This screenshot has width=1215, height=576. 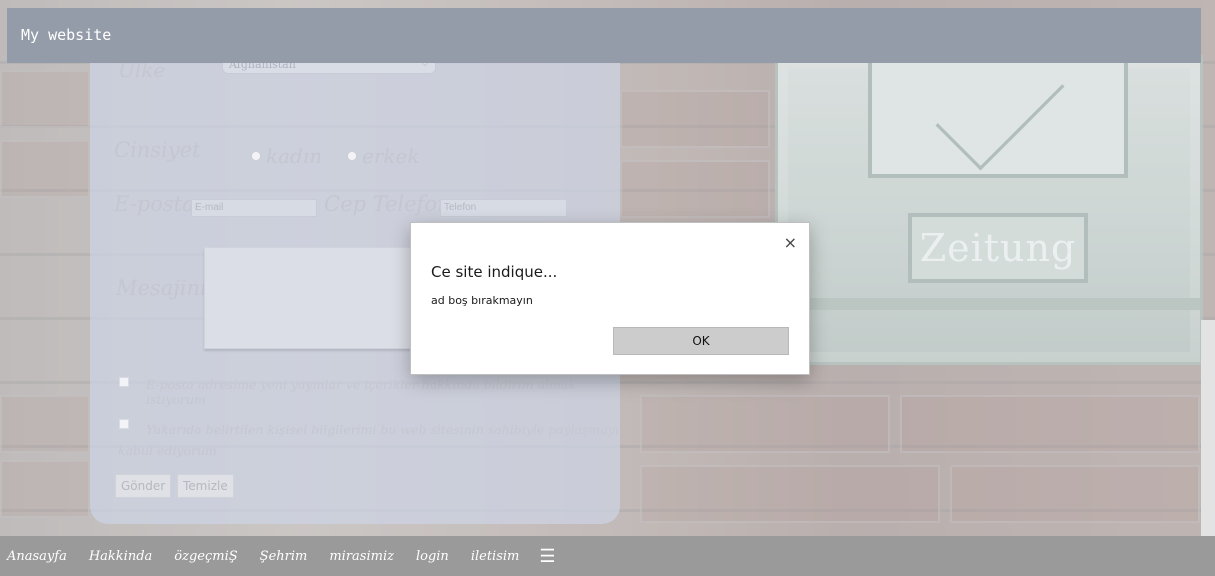 I want to click on top-navbar: My website, so click(x=604, y=35).